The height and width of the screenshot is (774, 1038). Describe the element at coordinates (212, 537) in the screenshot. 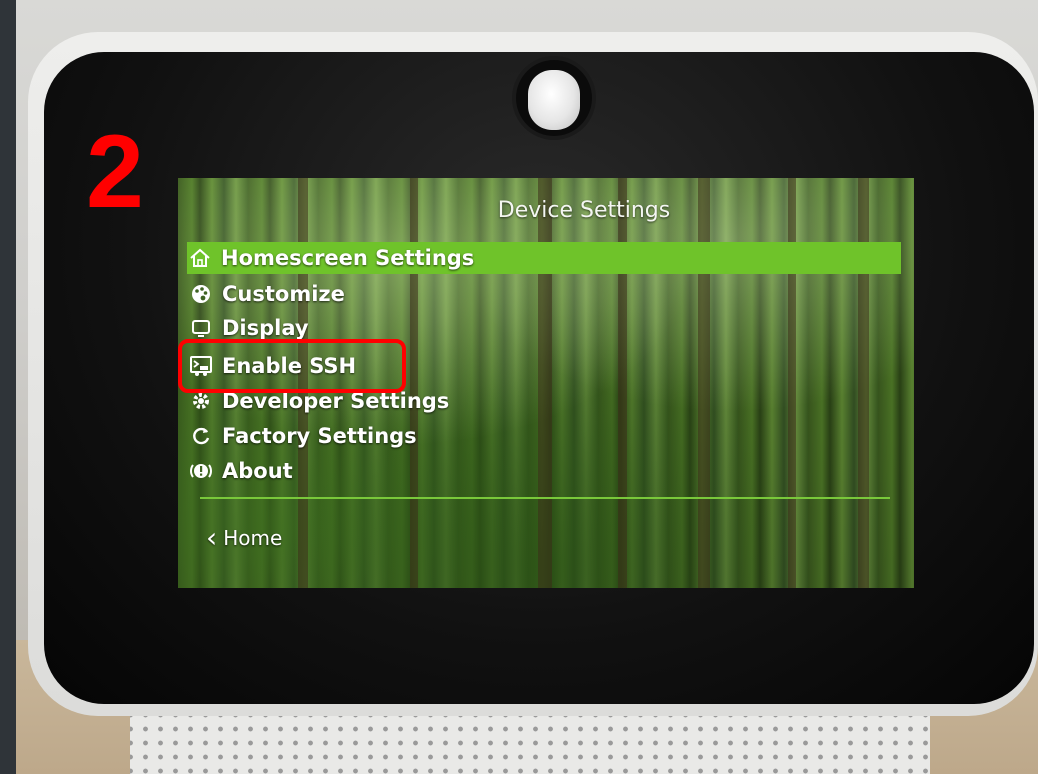

I see `chevron-left-icon: ‹` at that location.